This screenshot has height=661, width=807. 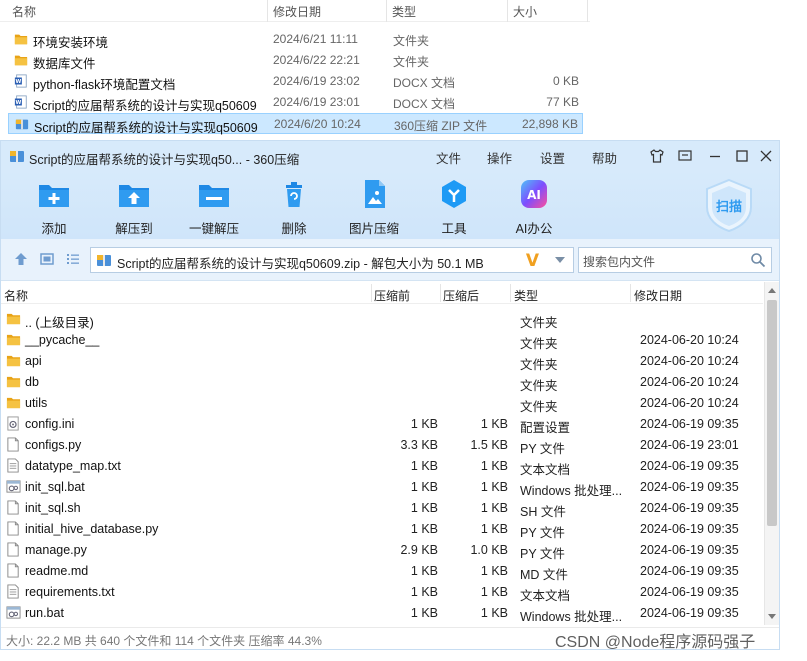 What do you see at coordinates (604, 157) in the screenshot?
I see `menu-help: 帮助` at bounding box center [604, 157].